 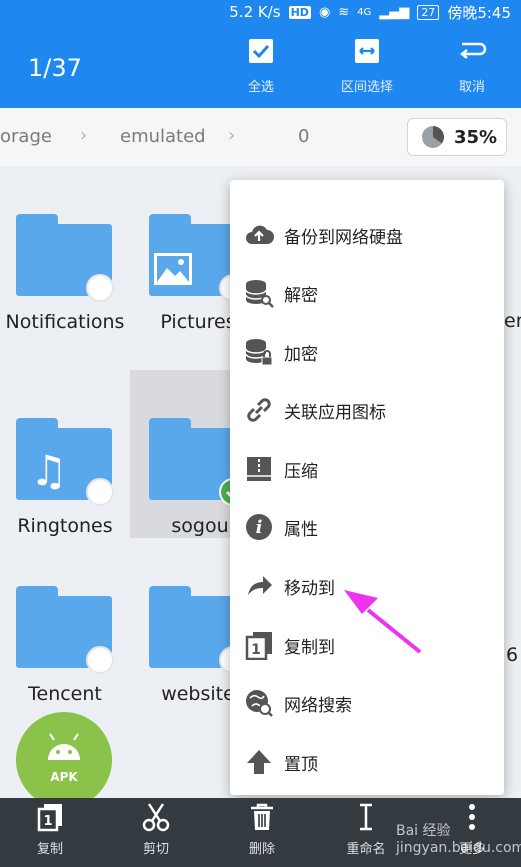 I want to click on file-item: ♫ Ringtones, so click(x=65, y=454).